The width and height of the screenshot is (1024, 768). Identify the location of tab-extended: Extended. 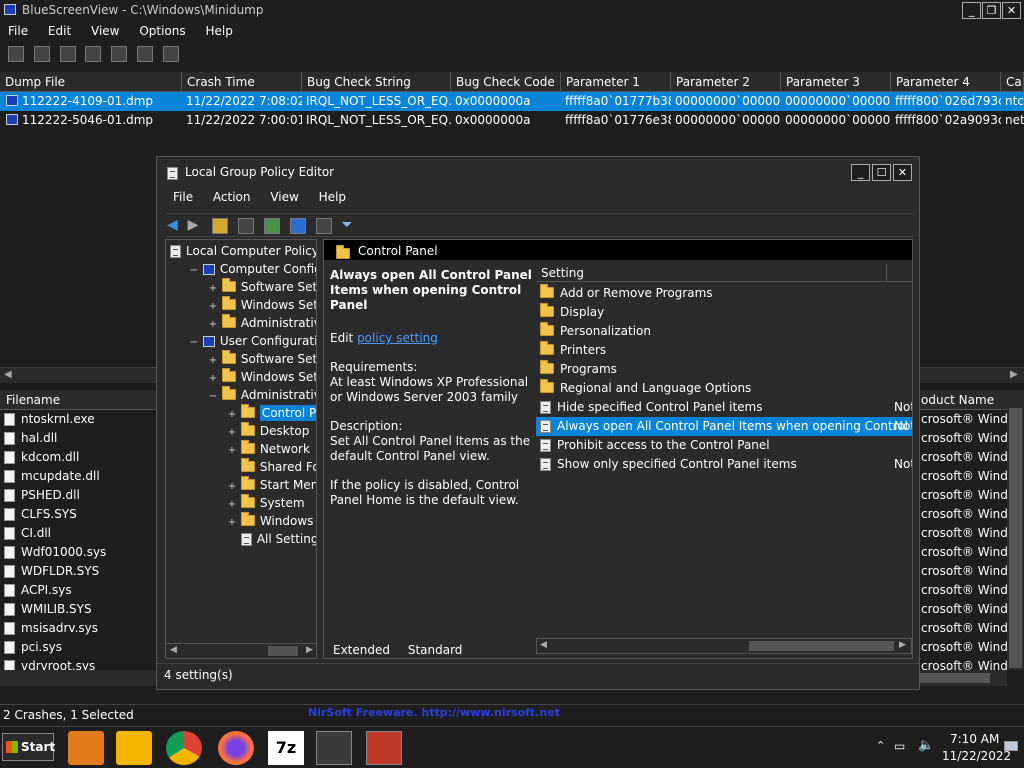
(361, 650).